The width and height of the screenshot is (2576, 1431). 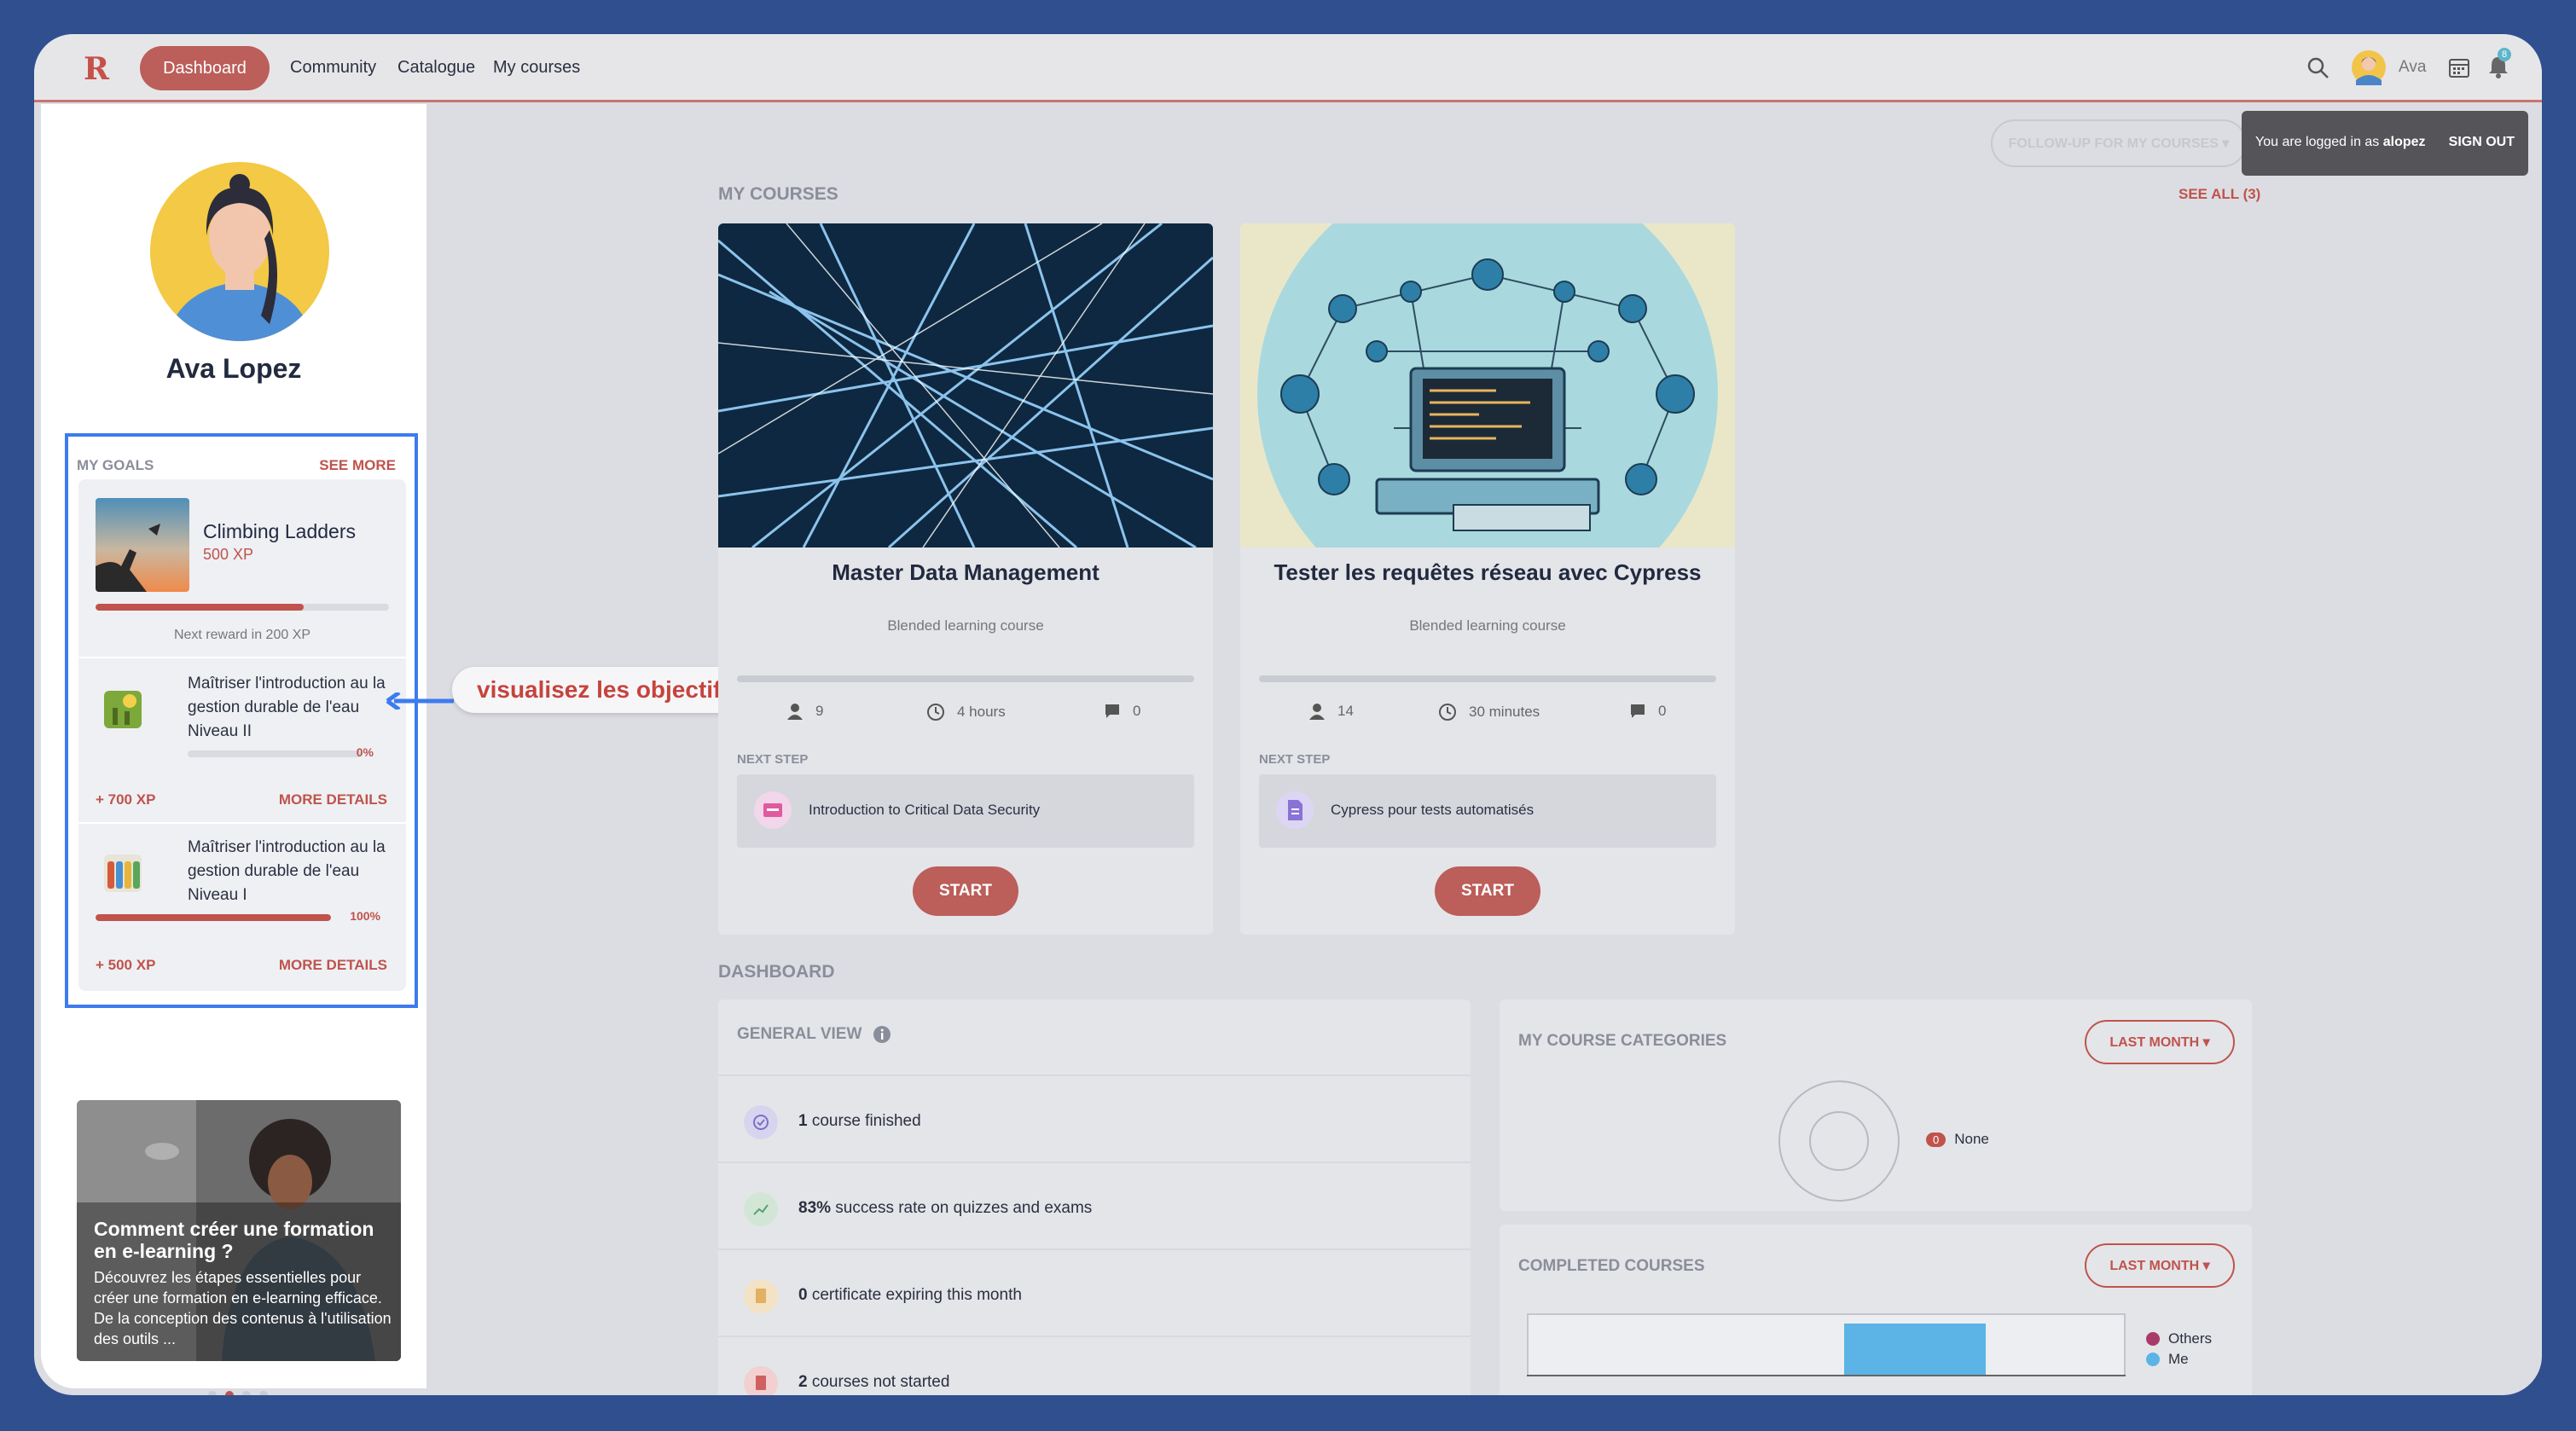 What do you see at coordinates (1611, 1266) in the screenshot?
I see `completed-courses-title: COMPLETED COURSES` at bounding box center [1611, 1266].